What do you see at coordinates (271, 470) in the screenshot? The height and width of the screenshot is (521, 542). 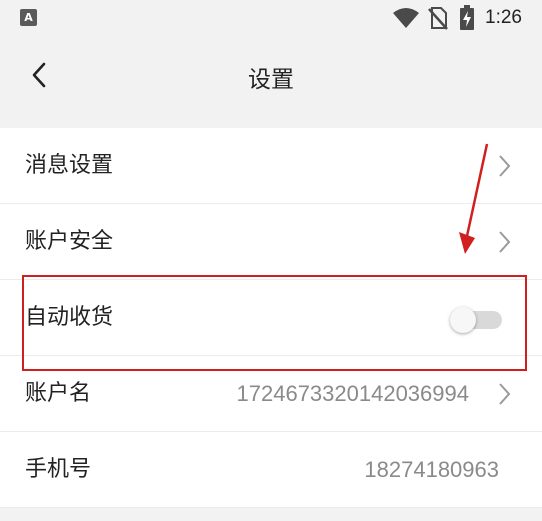 I see `phone-row: 手机号 18274180963` at bounding box center [271, 470].